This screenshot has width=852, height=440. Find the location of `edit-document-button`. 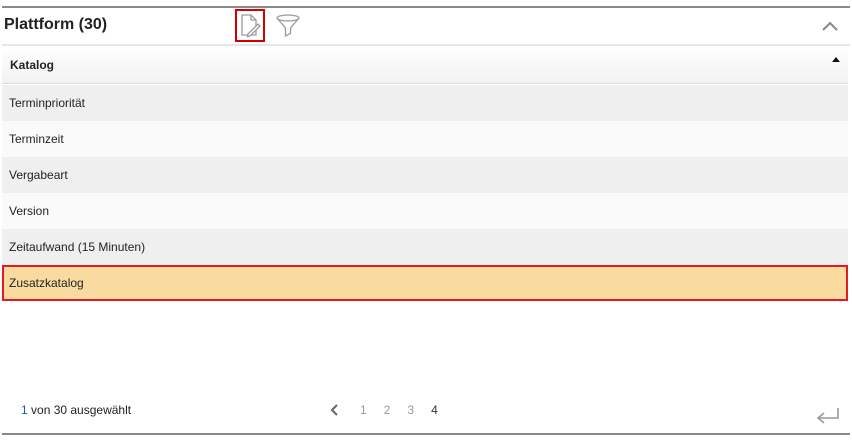

edit-document-button is located at coordinates (250, 25).